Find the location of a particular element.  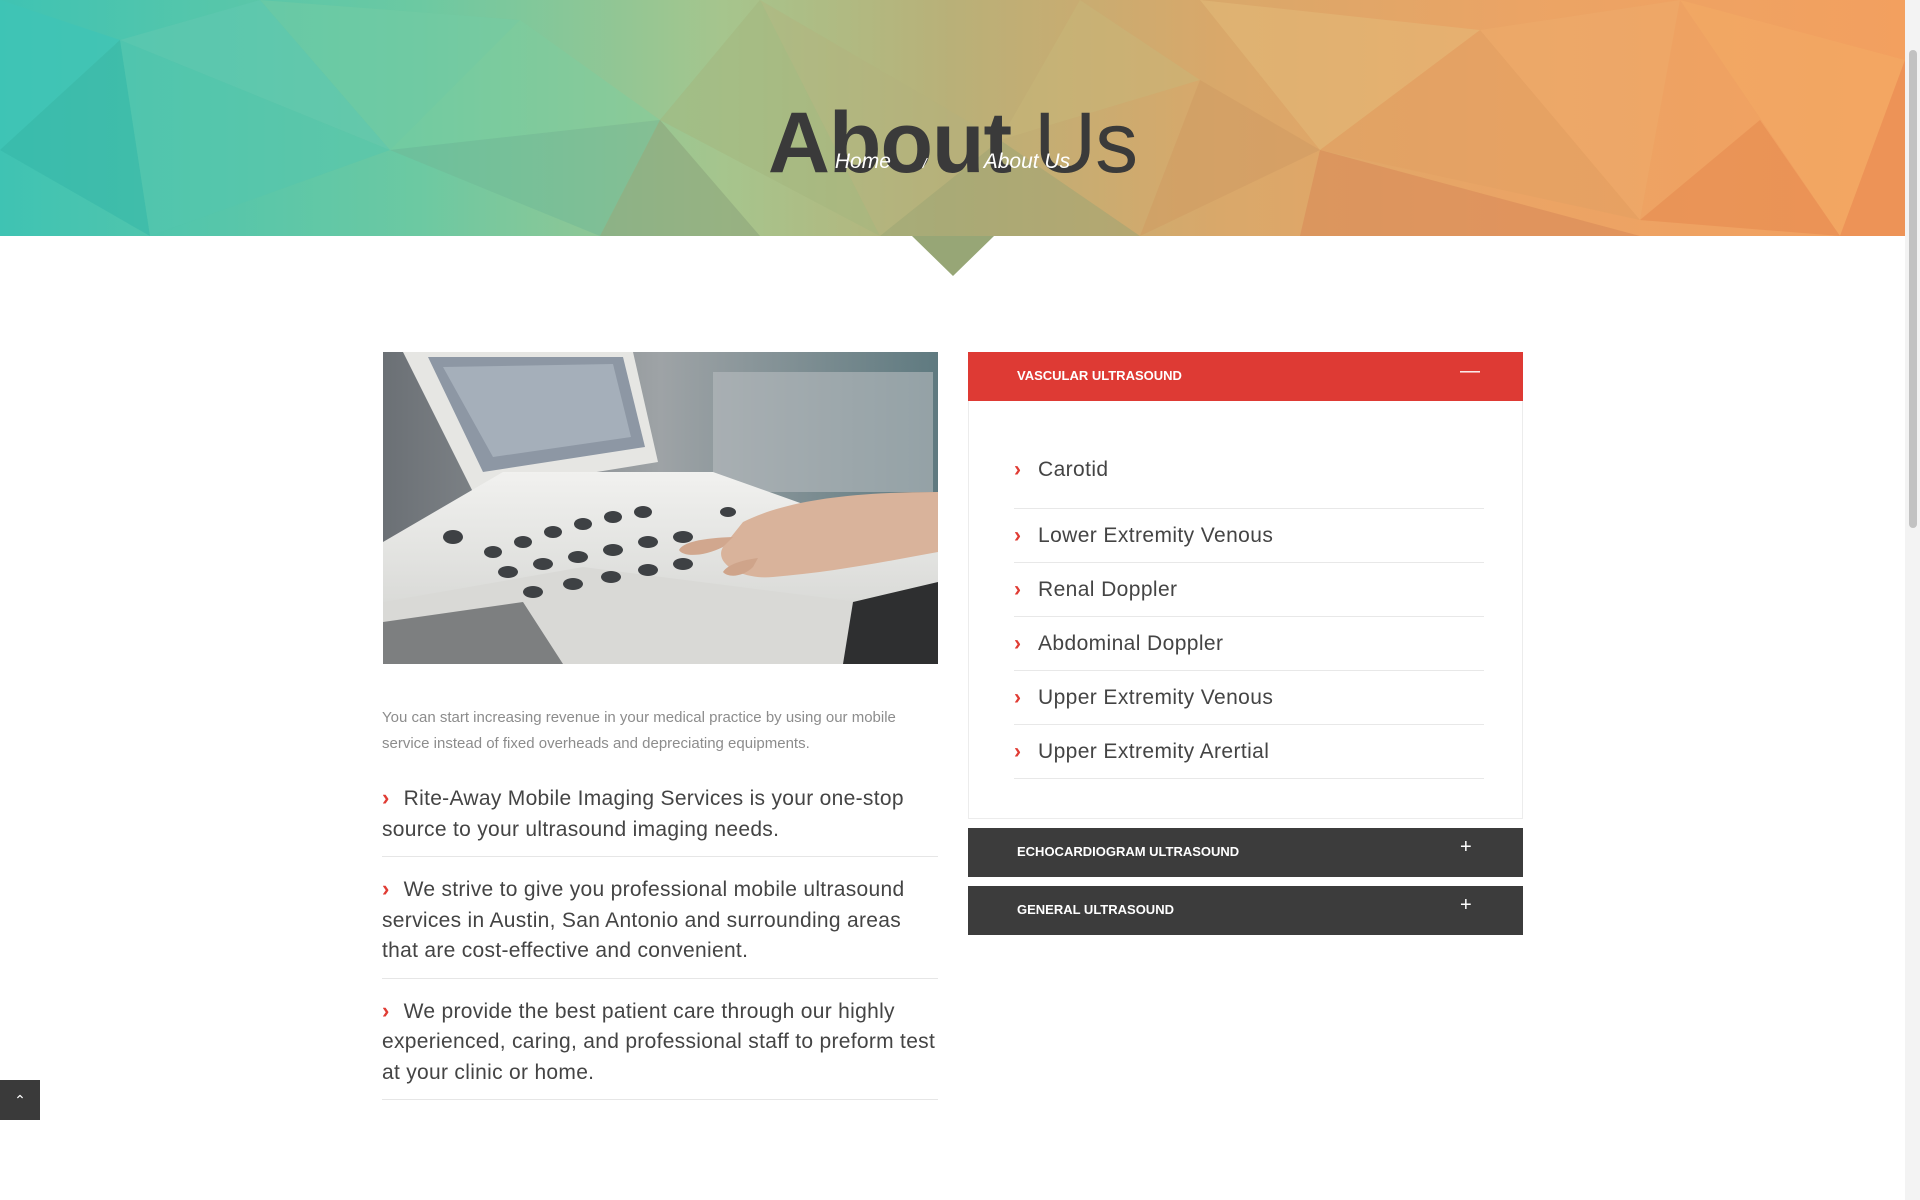

list-item: › Abdominal Doppler is located at coordinates (1249, 644).